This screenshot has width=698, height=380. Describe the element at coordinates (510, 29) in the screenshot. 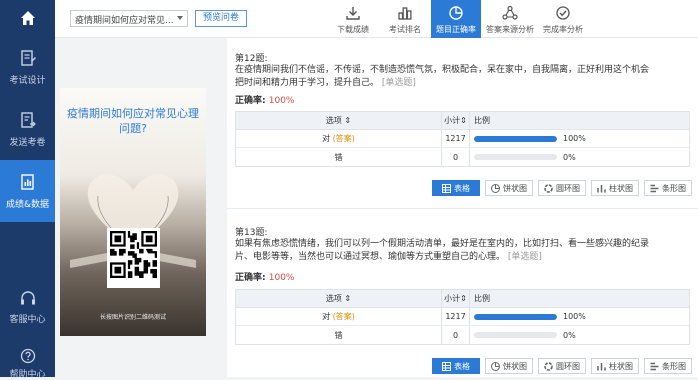

I see `tool-label: 答案来源分析` at that location.